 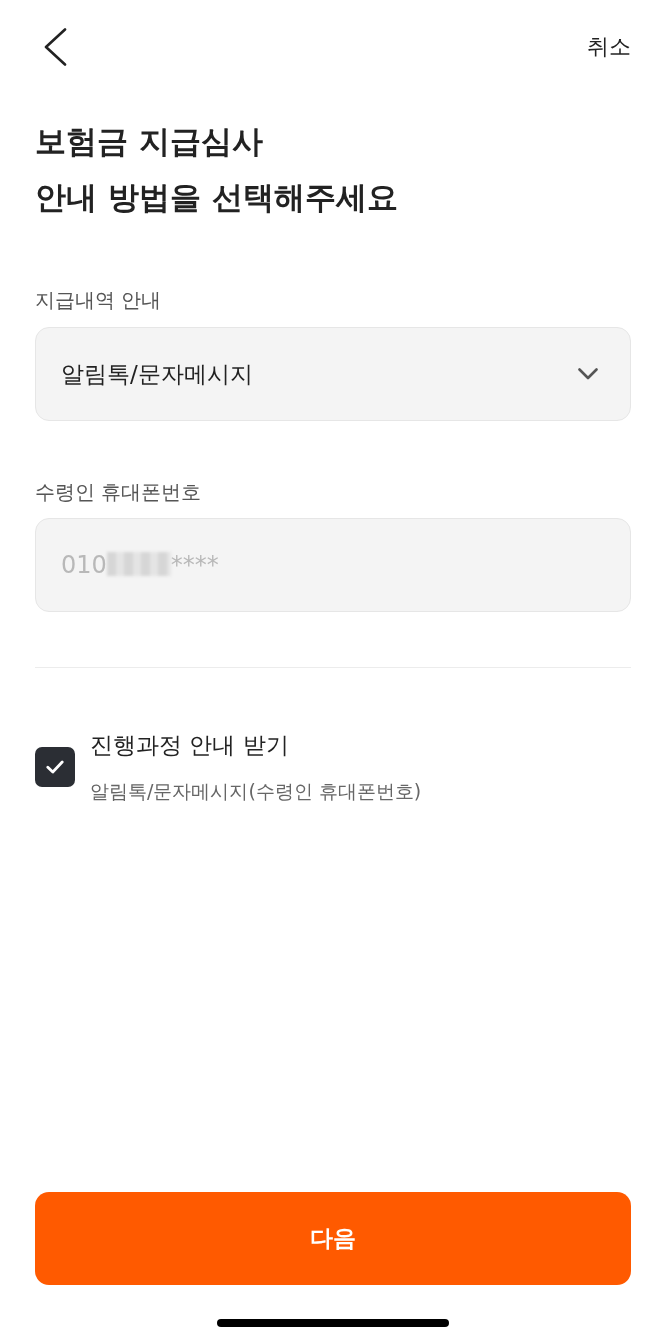 What do you see at coordinates (588, 374) in the screenshot?
I see `chevron-down-icon` at bounding box center [588, 374].